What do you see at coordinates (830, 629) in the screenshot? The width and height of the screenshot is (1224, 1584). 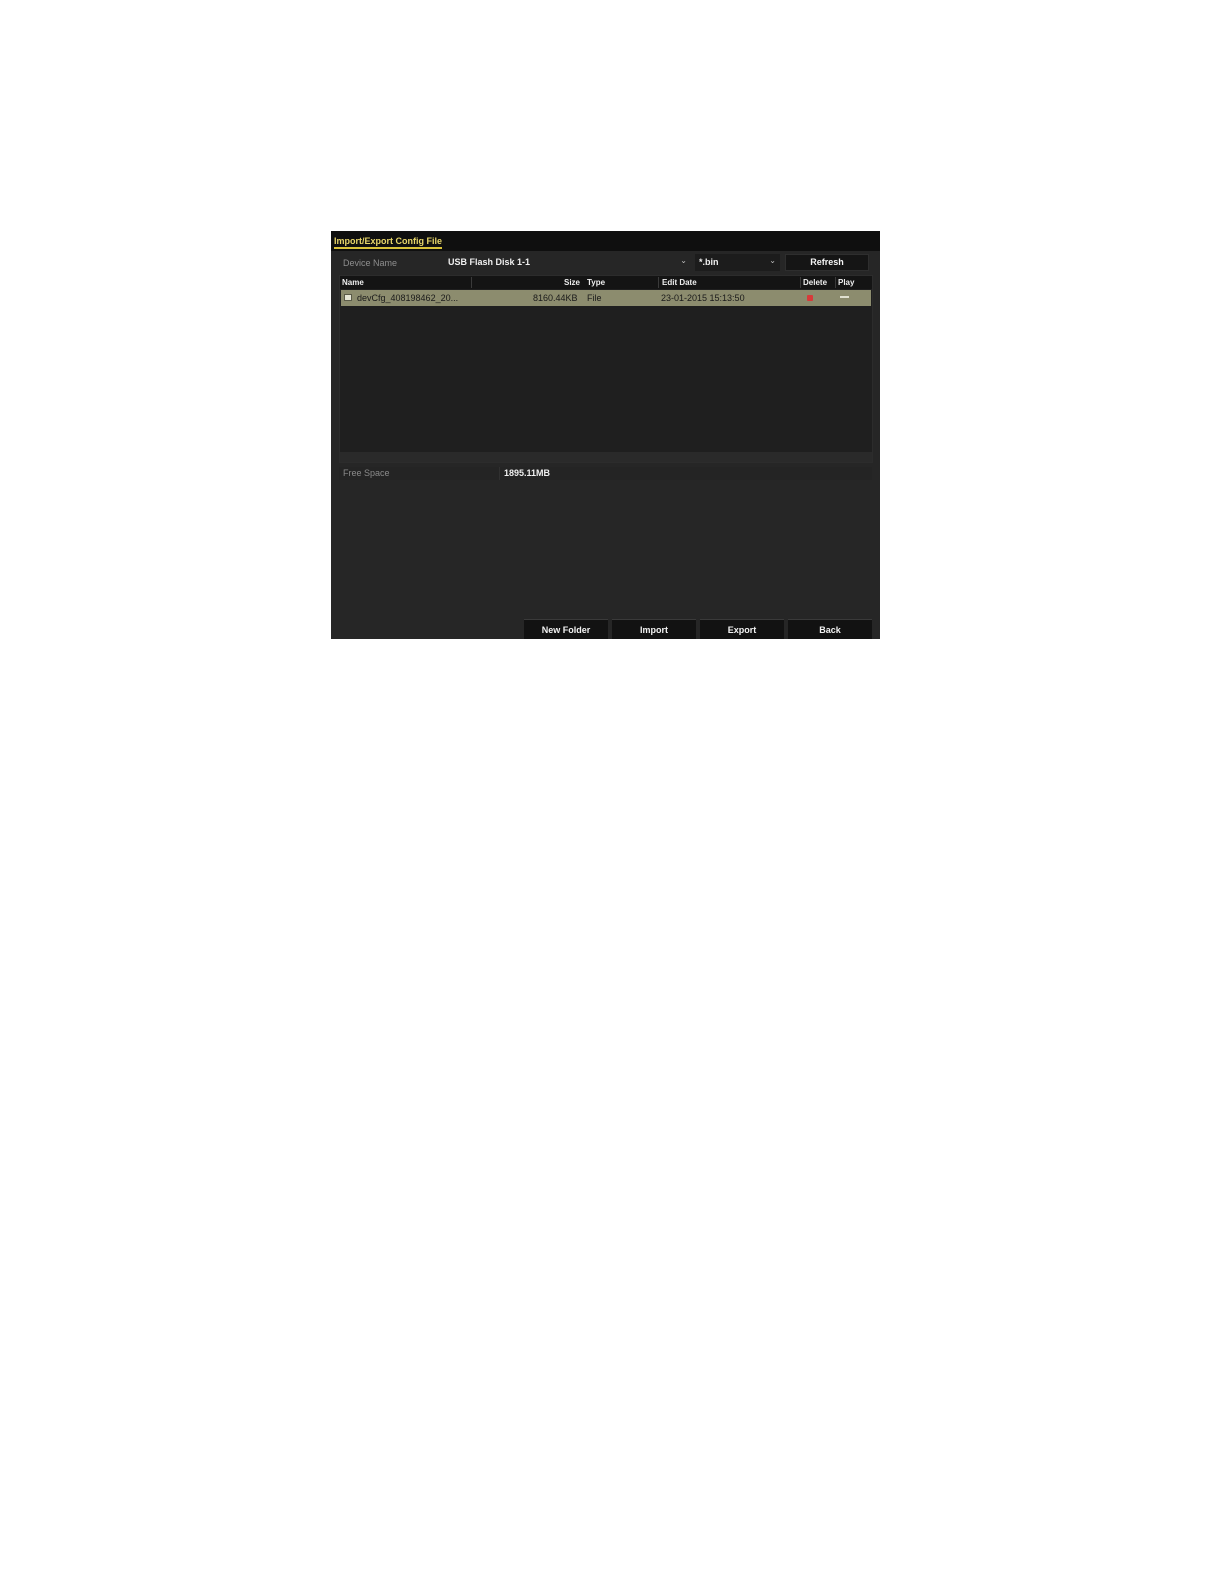 I see `back-button: Back` at bounding box center [830, 629].